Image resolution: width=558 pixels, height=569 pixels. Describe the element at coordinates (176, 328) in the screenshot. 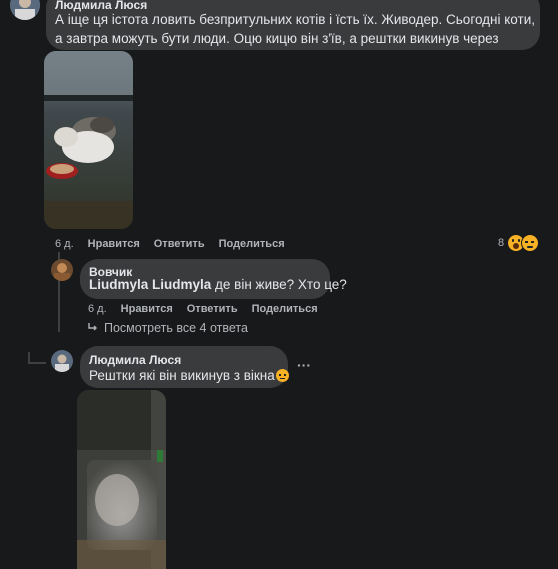

I see `view-replies-label: Посмотреть все 4 ответа` at that location.